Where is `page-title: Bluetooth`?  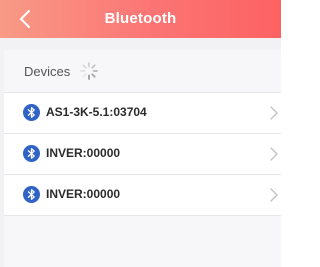
page-title: Bluetooth is located at coordinates (140, 18).